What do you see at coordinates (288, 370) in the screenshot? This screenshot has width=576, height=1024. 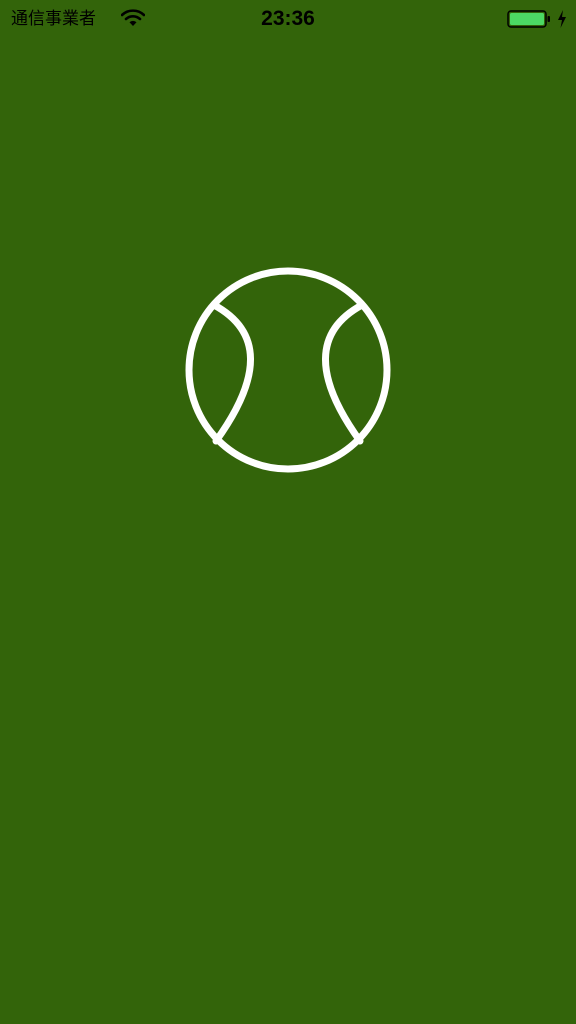 I see `tennis-ball-icon` at bounding box center [288, 370].